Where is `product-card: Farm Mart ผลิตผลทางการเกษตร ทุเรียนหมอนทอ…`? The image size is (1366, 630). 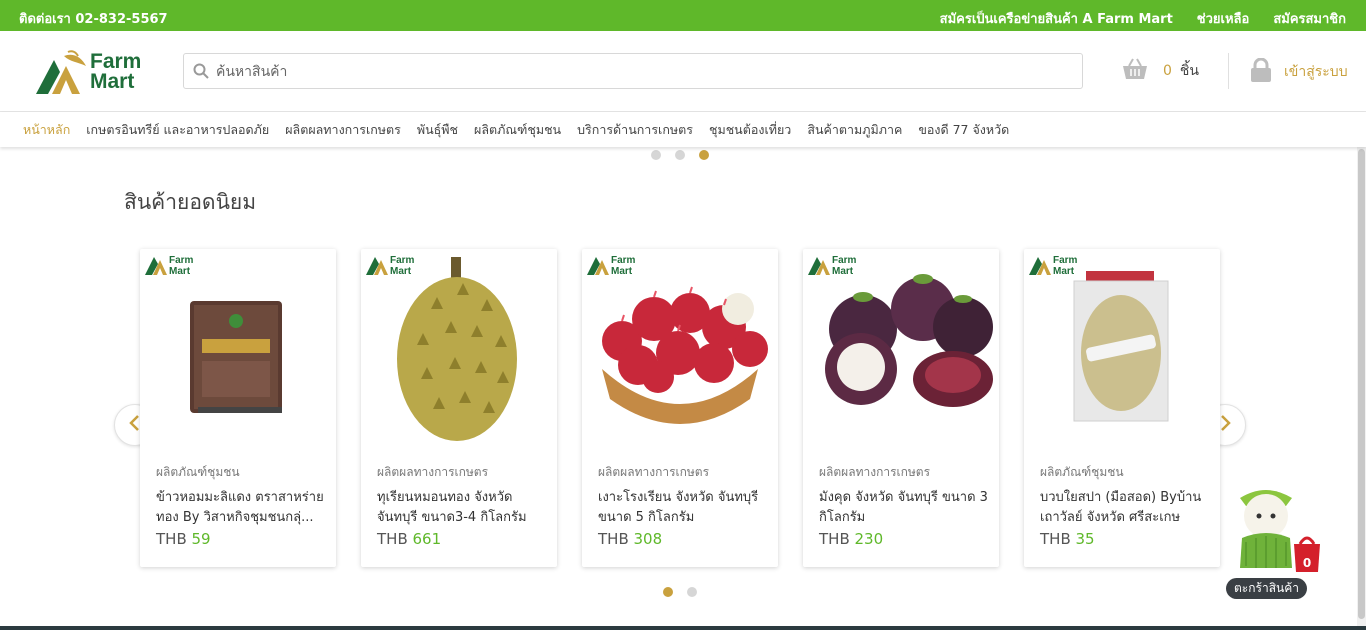
product-card: Farm Mart ผลิตผลทางการเกษตร ทุเรียนหมอนทอ… is located at coordinates (459, 408).